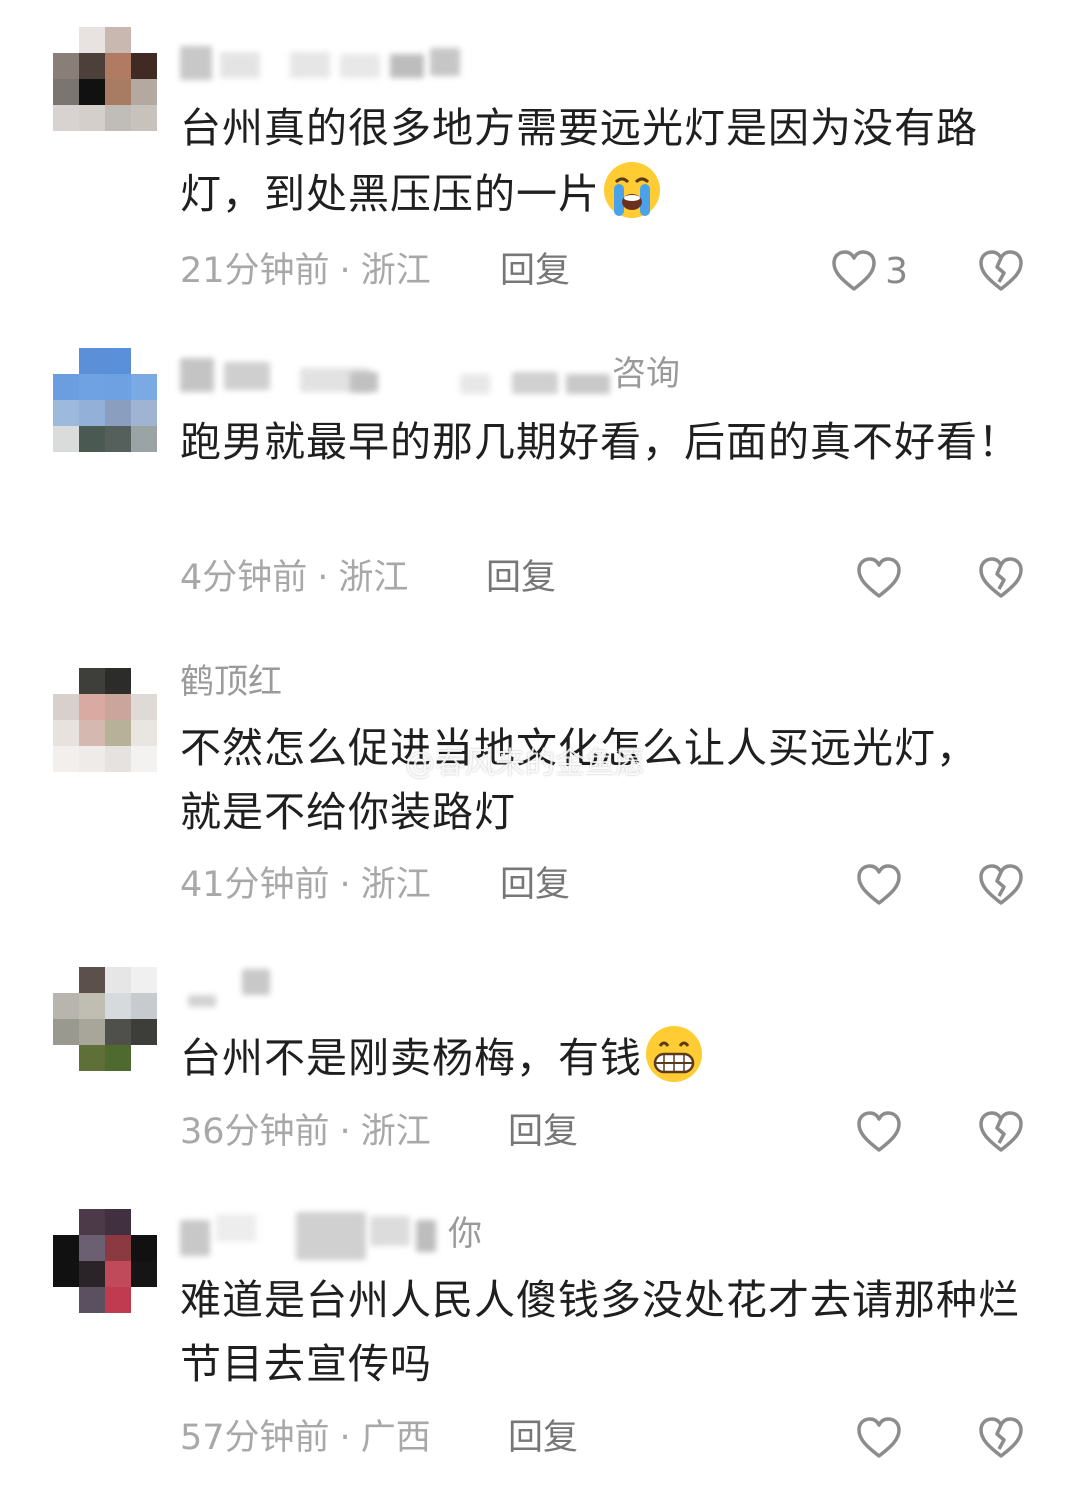 This screenshot has height=1504, width=1080. Describe the element at coordinates (525, 763) in the screenshot. I see `watermark: @春风来的金鱼愿` at that location.